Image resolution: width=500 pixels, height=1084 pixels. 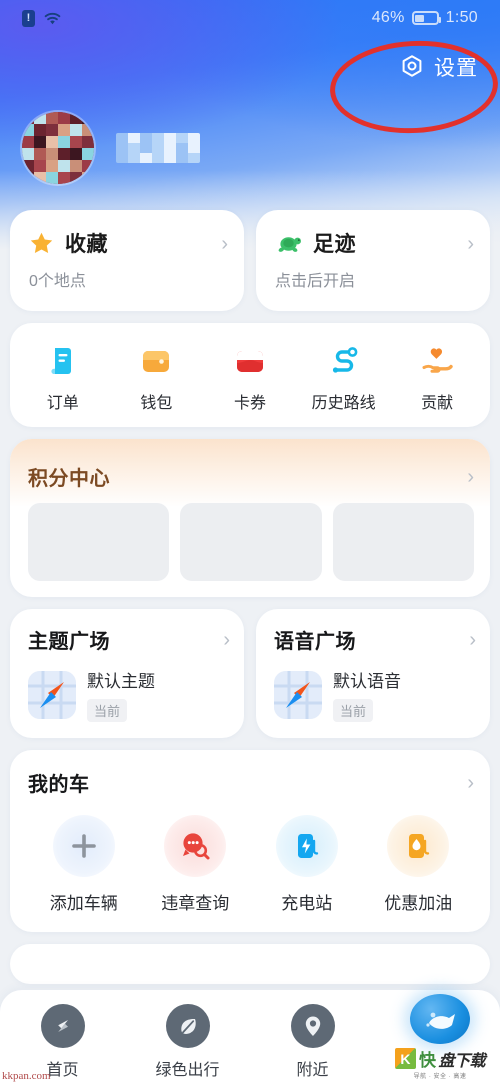 I want to click on service-item-contribution: 贡献, so click(x=437, y=378).